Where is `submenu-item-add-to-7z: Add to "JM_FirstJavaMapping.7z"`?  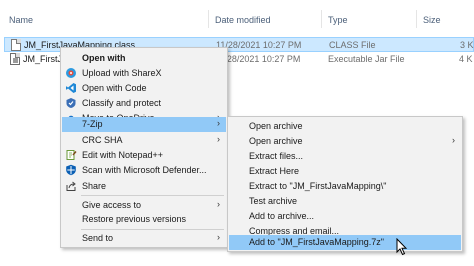
submenu-item-add-to-7z: Add to "JM_FirstJavaMapping.7z" is located at coordinates (345, 242).